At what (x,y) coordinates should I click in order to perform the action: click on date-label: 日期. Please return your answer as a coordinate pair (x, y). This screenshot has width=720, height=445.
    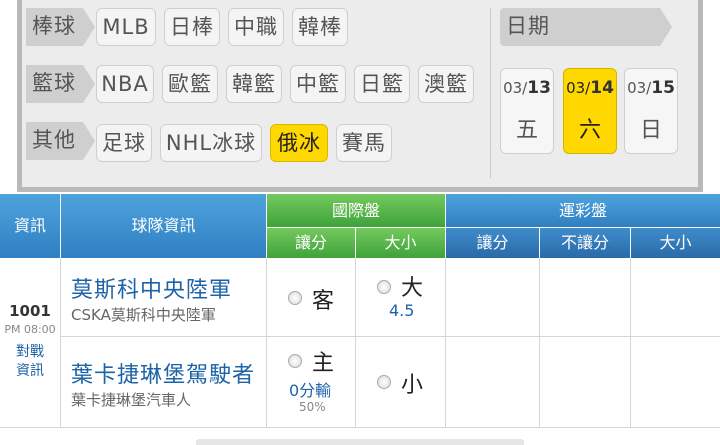
    Looking at the image, I should click on (586, 27).